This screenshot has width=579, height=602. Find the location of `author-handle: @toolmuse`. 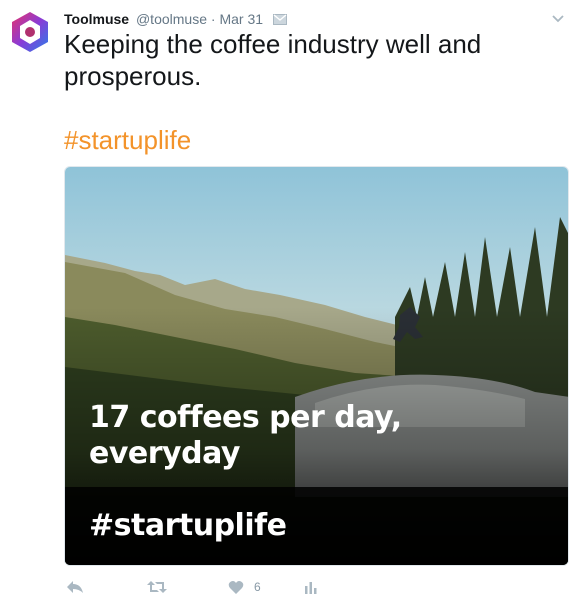

author-handle: @toolmuse is located at coordinates (171, 19).